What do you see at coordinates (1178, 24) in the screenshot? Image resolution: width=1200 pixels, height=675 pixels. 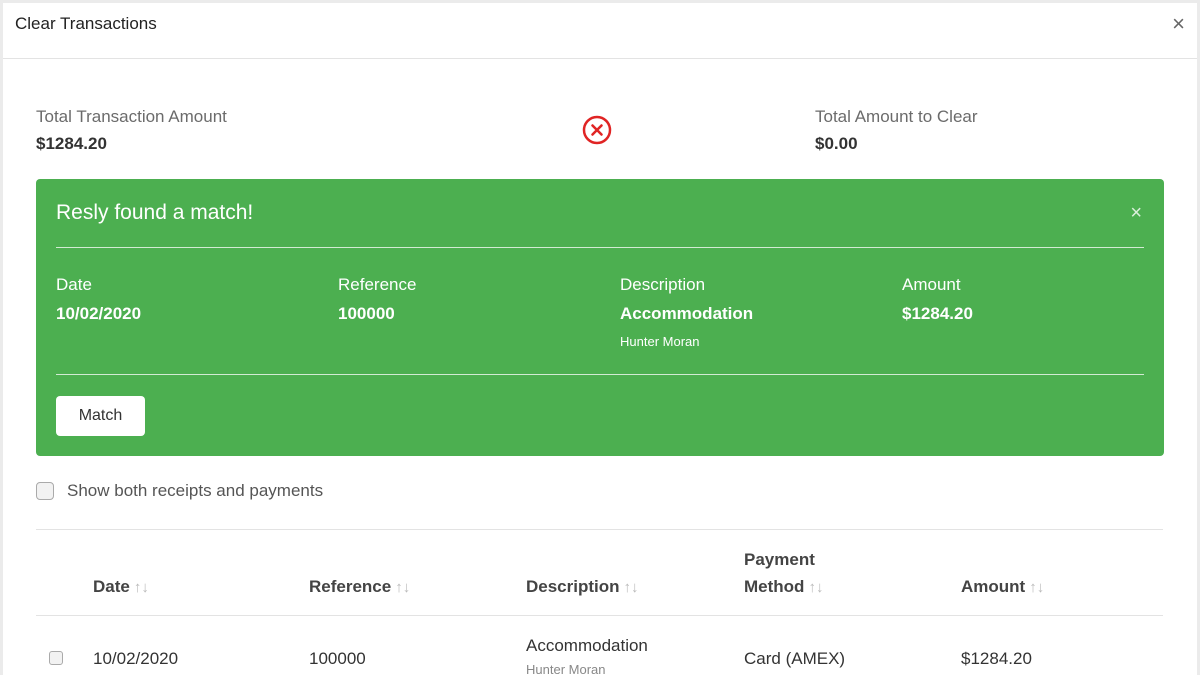 I see `close-icon: ×` at bounding box center [1178, 24].